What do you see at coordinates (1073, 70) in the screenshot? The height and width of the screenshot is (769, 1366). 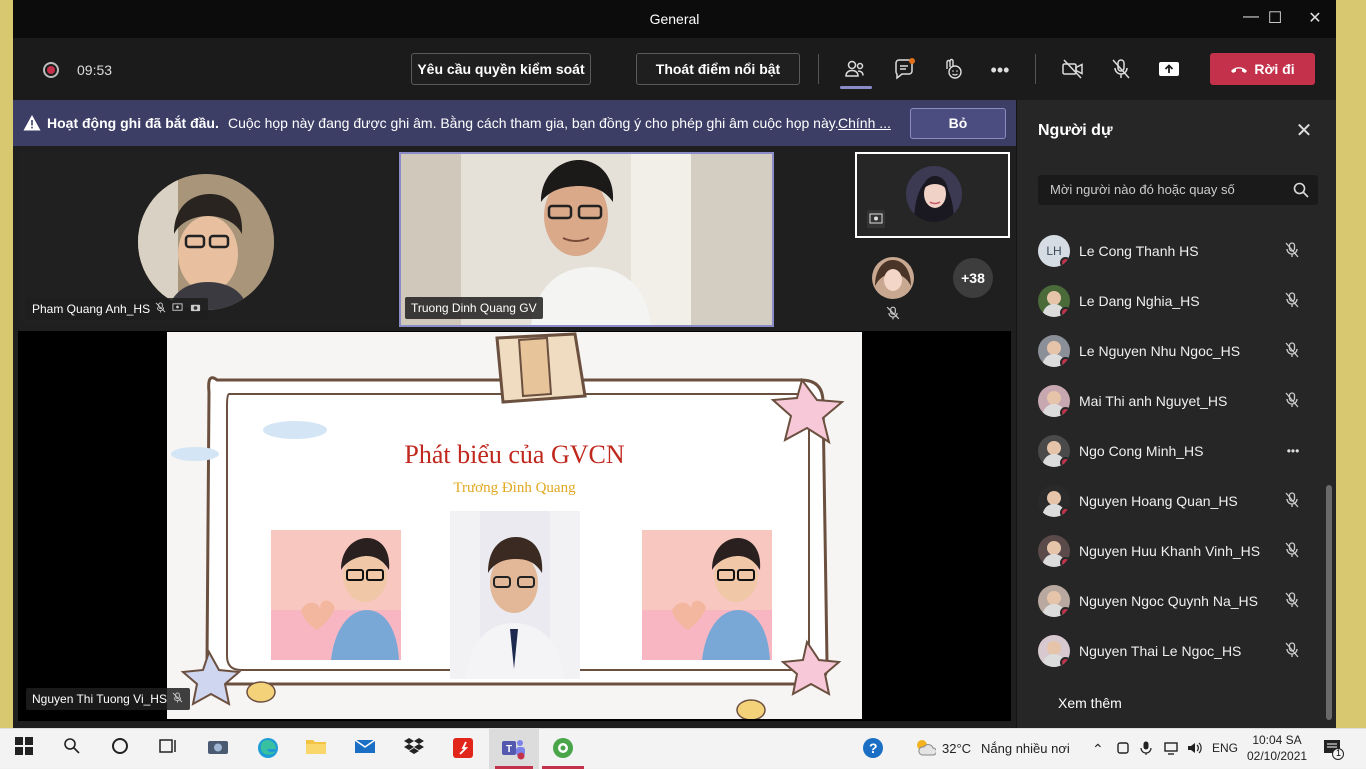 I see `camera-off-icon` at bounding box center [1073, 70].